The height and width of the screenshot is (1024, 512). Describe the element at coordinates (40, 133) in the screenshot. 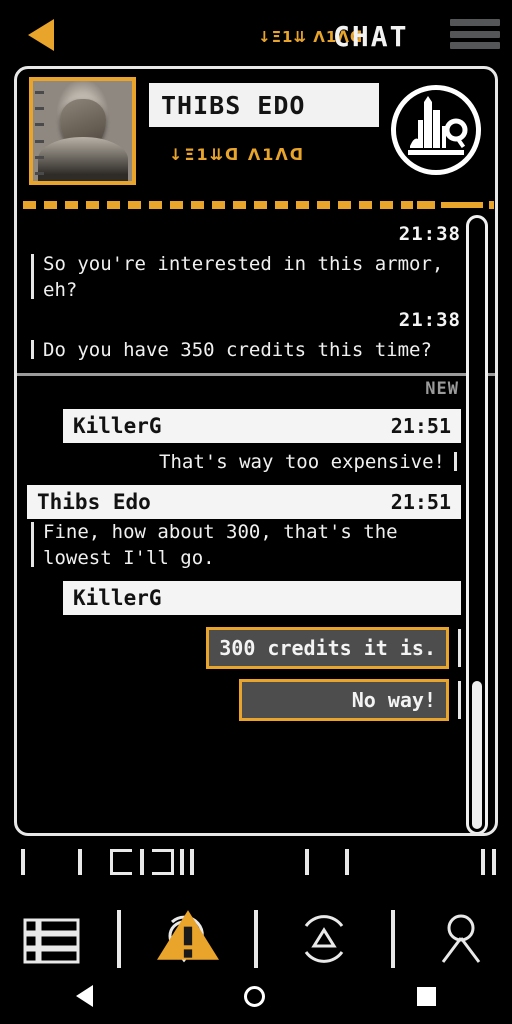

I see `avatar-tick-marks` at that location.